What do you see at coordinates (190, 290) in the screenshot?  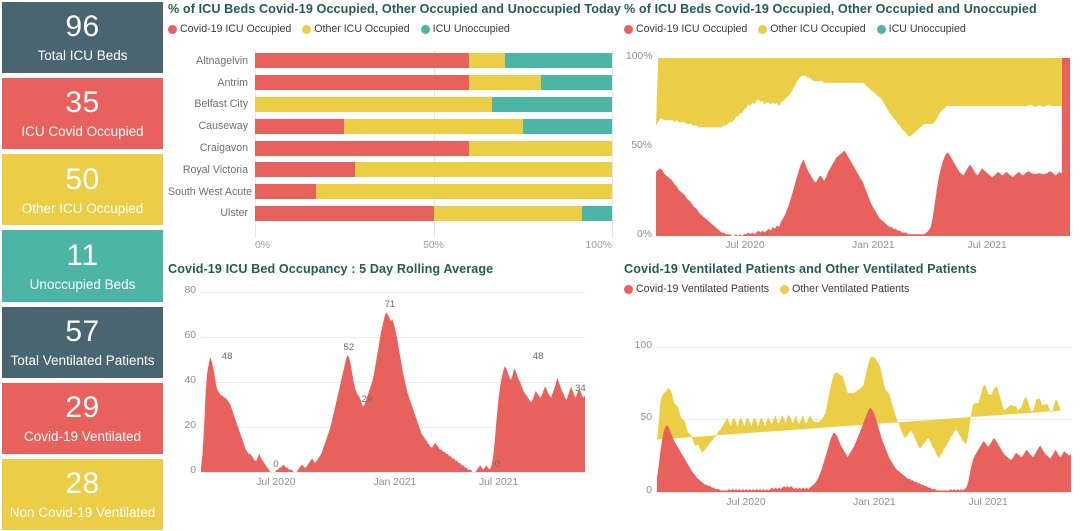 I see `y-axis-tick-label: 80` at bounding box center [190, 290].